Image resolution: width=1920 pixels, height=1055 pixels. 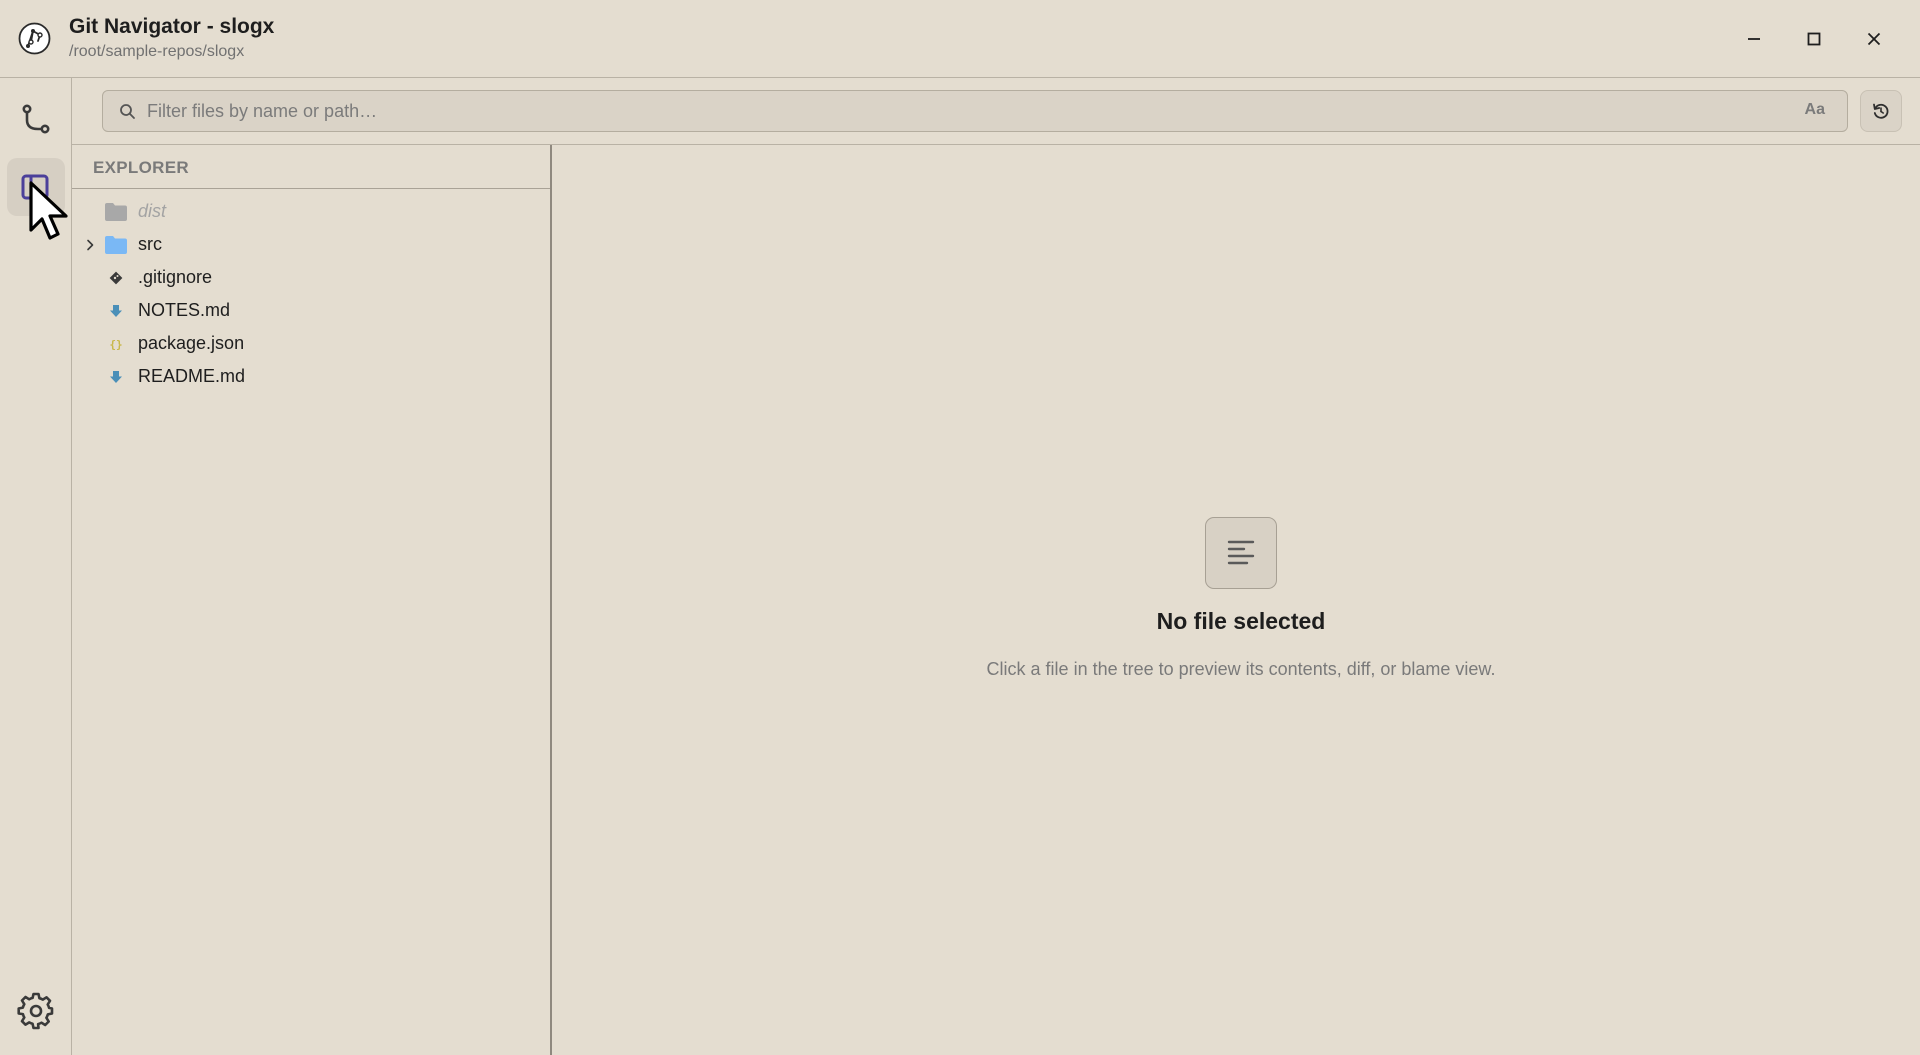 I want to click on minimize-button, so click(x=1754, y=39).